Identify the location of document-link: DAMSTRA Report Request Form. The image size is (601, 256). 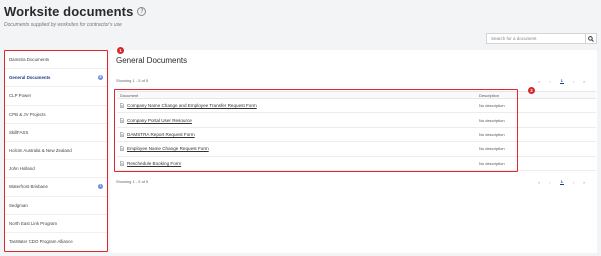
(161, 134).